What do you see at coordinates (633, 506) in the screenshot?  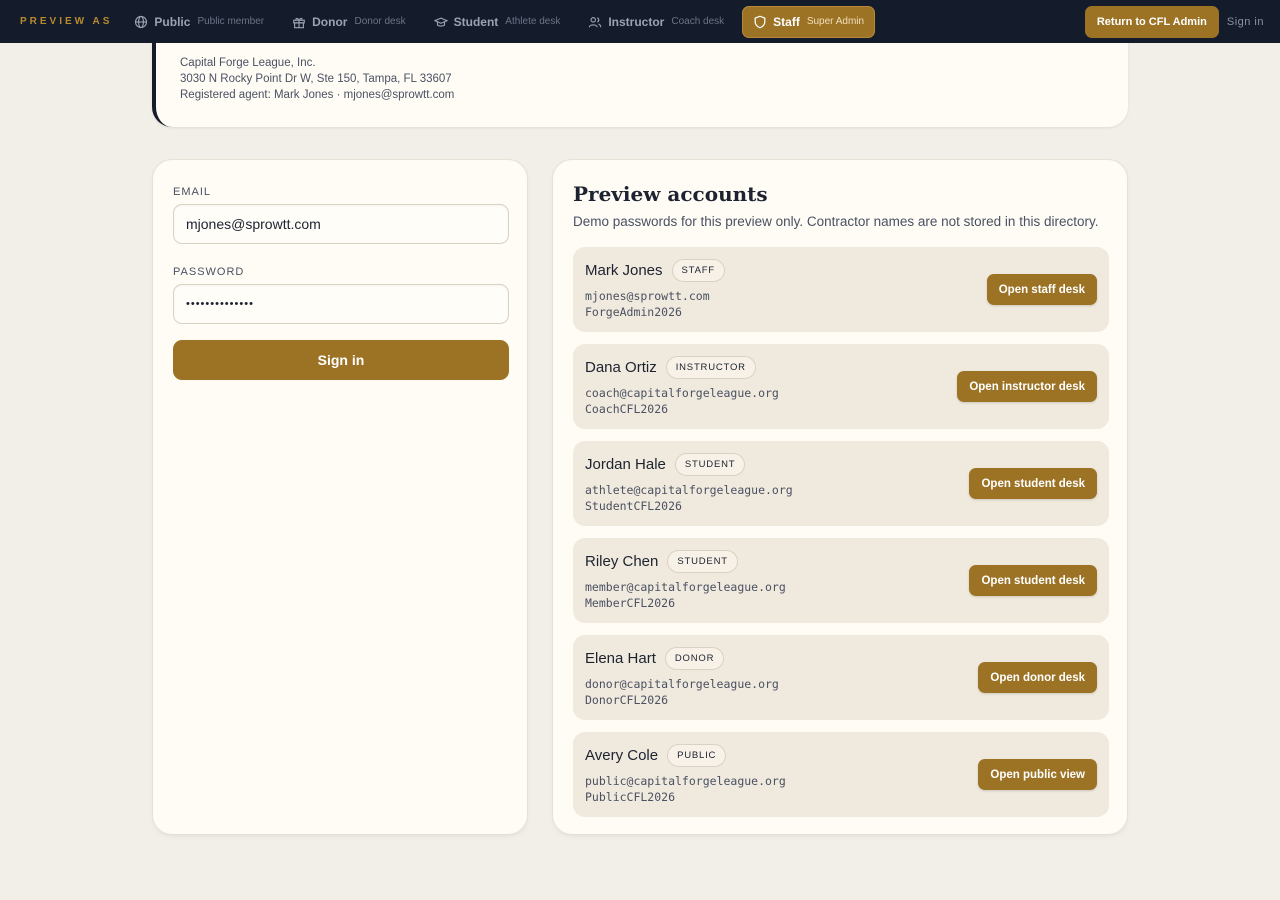 I see `account-password: StudentCFL2026` at bounding box center [633, 506].